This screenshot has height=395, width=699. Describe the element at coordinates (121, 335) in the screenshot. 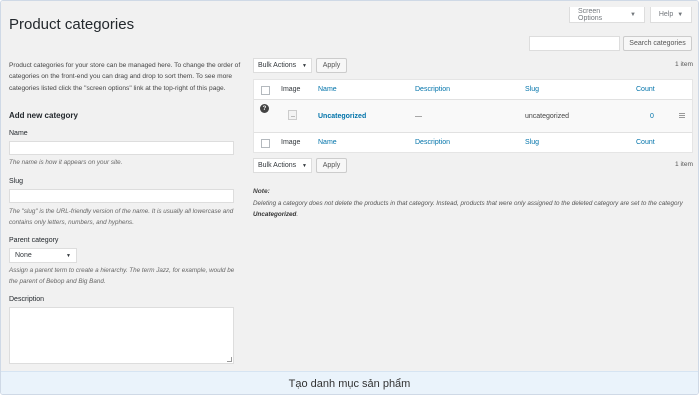

I see `description-textarea` at that location.